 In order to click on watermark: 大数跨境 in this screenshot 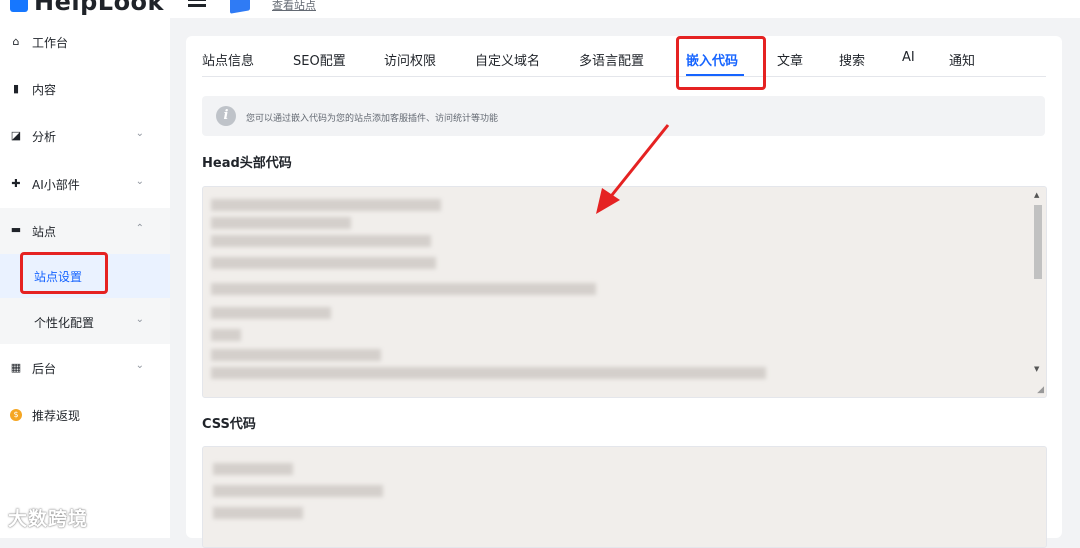, I will do `click(48, 519)`.